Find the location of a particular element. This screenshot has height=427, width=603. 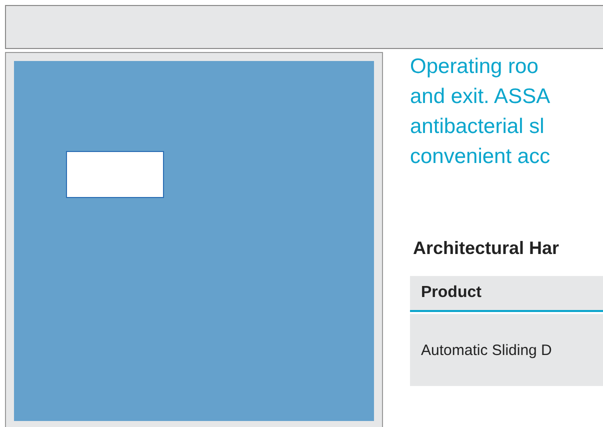

table-cell: Automatic Sliding D is located at coordinates (486, 350).